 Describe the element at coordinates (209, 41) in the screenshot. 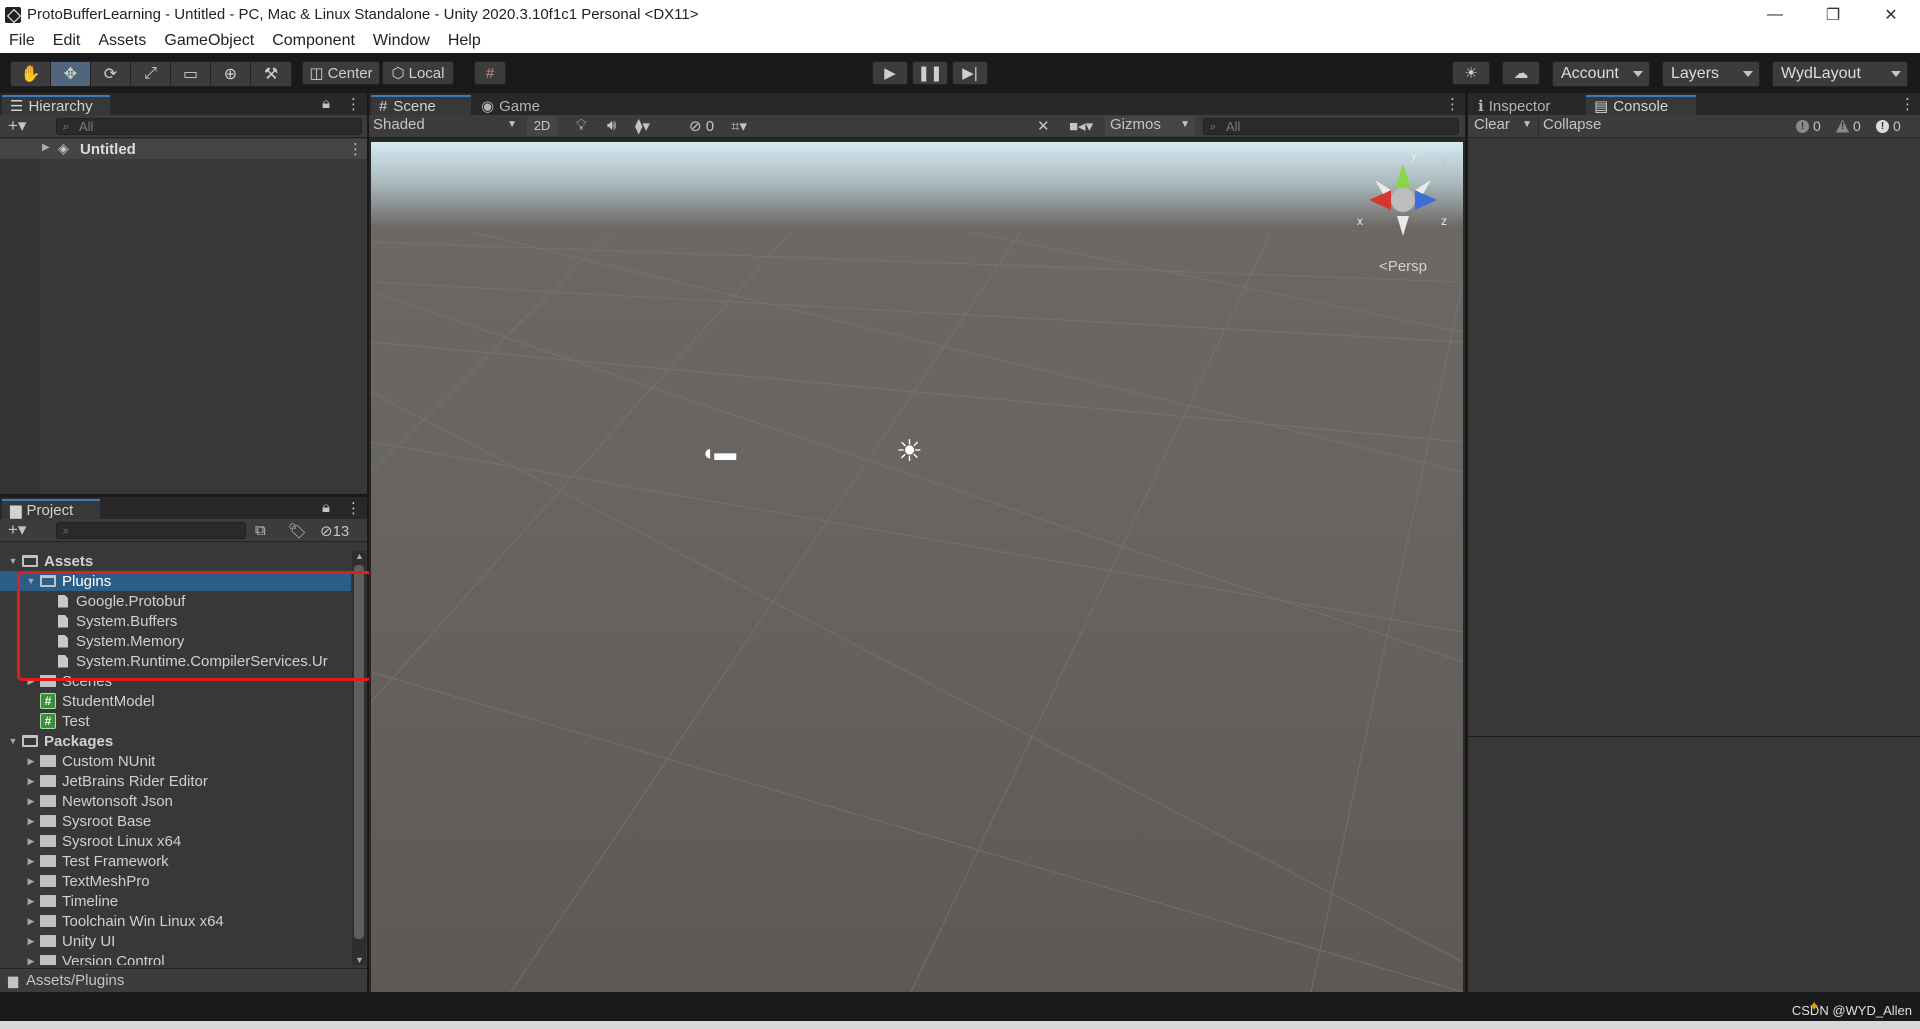

I see `menu-gameobject: GameObject` at that location.